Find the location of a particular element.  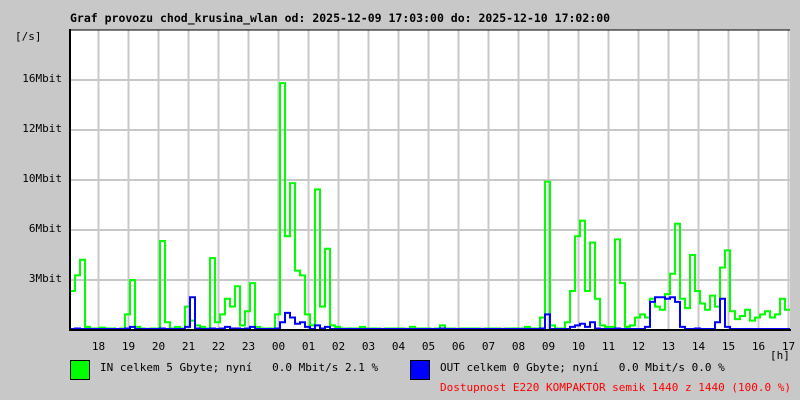

y-tick-label: 3Mbit is located at coordinates (45, 278).